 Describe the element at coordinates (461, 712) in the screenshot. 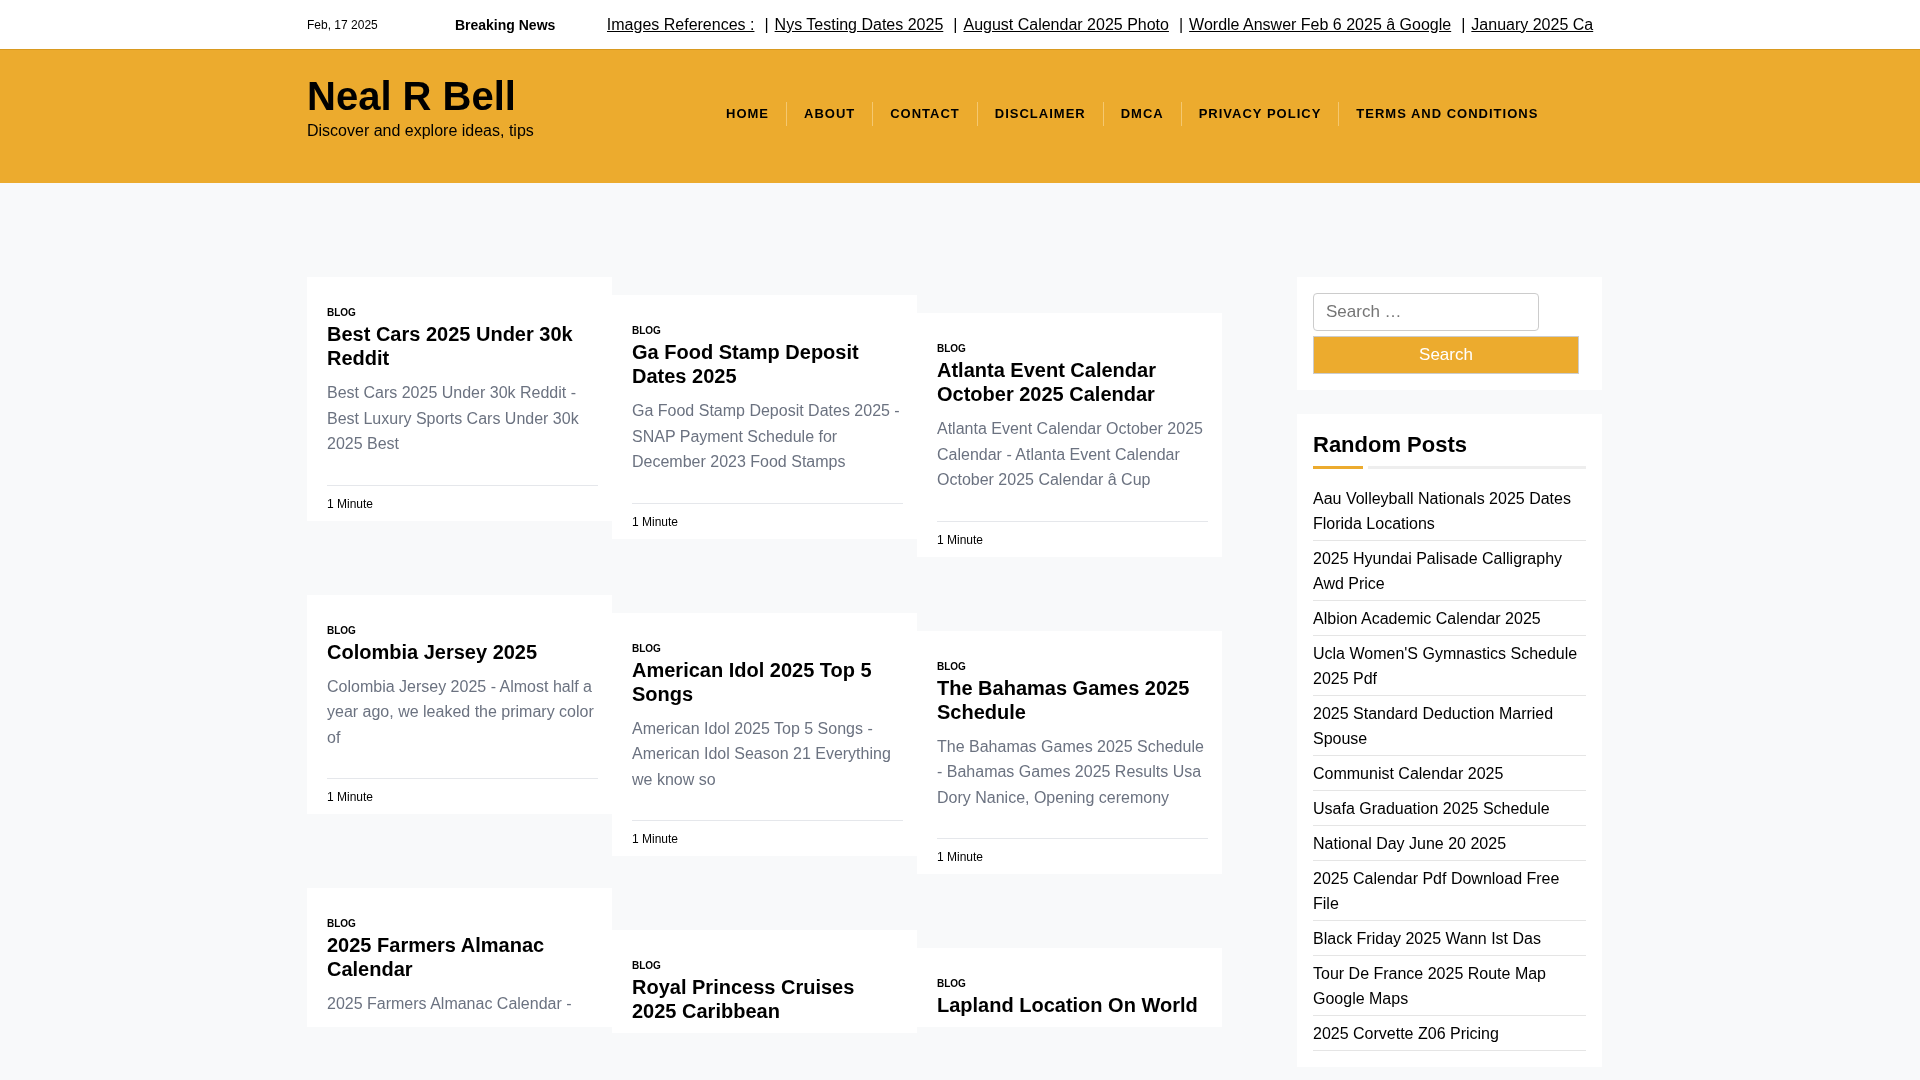

I see `post-excerpt: Colombia Jersey 2025 - Almost half a year ago, we leaked the primary color of` at that location.